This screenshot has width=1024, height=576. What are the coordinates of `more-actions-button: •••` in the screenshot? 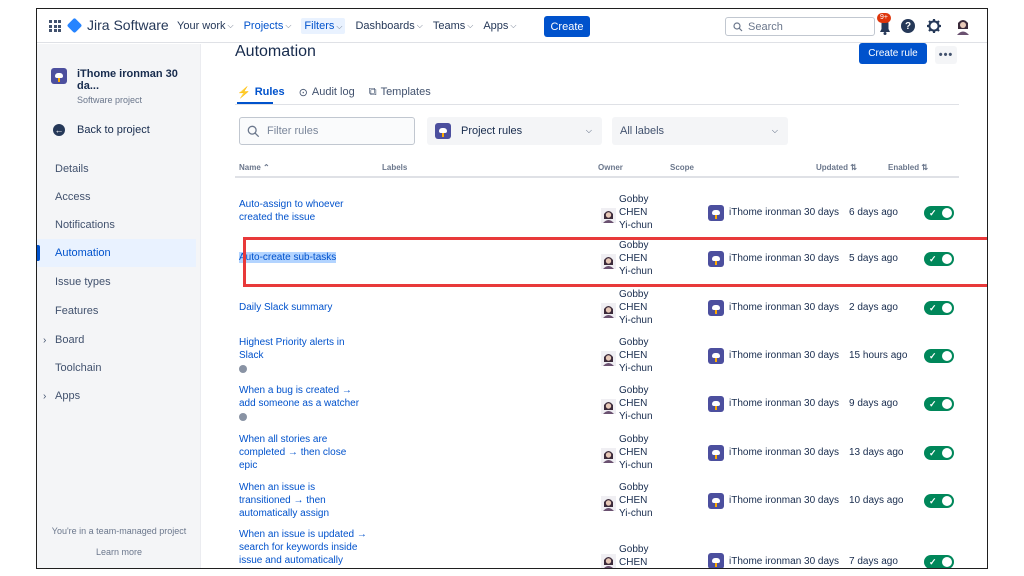 It's located at (946, 55).